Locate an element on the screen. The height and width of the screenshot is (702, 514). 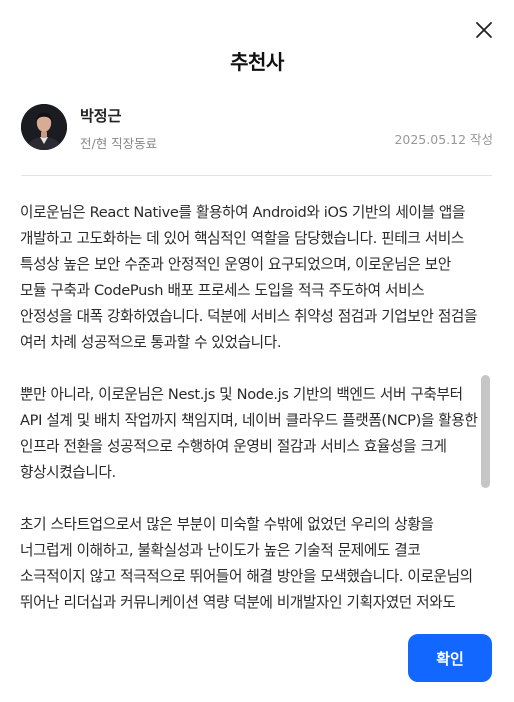
close-button is located at coordinates (484, 30).